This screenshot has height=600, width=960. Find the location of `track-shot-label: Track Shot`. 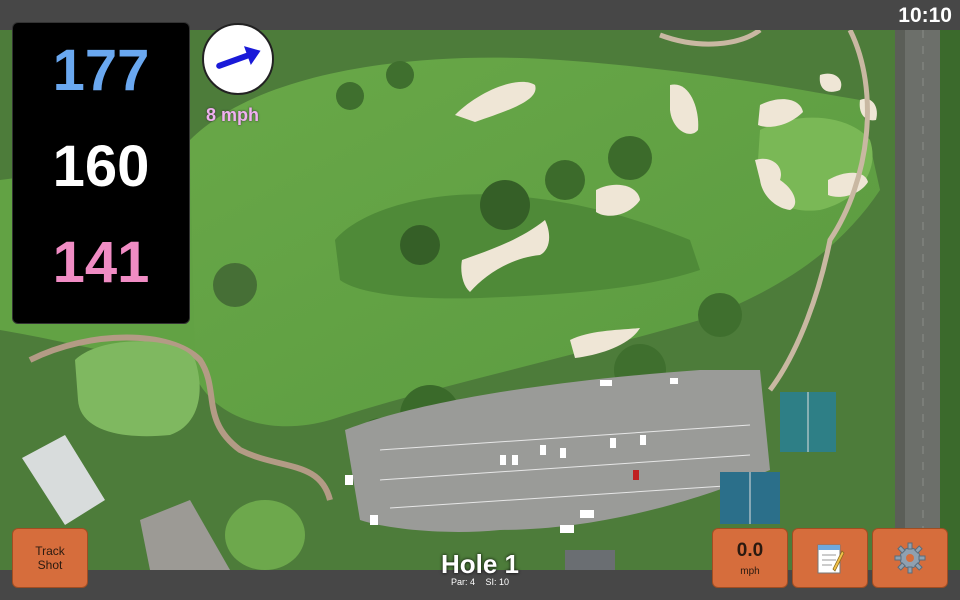

track-shot-label: Track Shot is located at coordinates (50, 558).